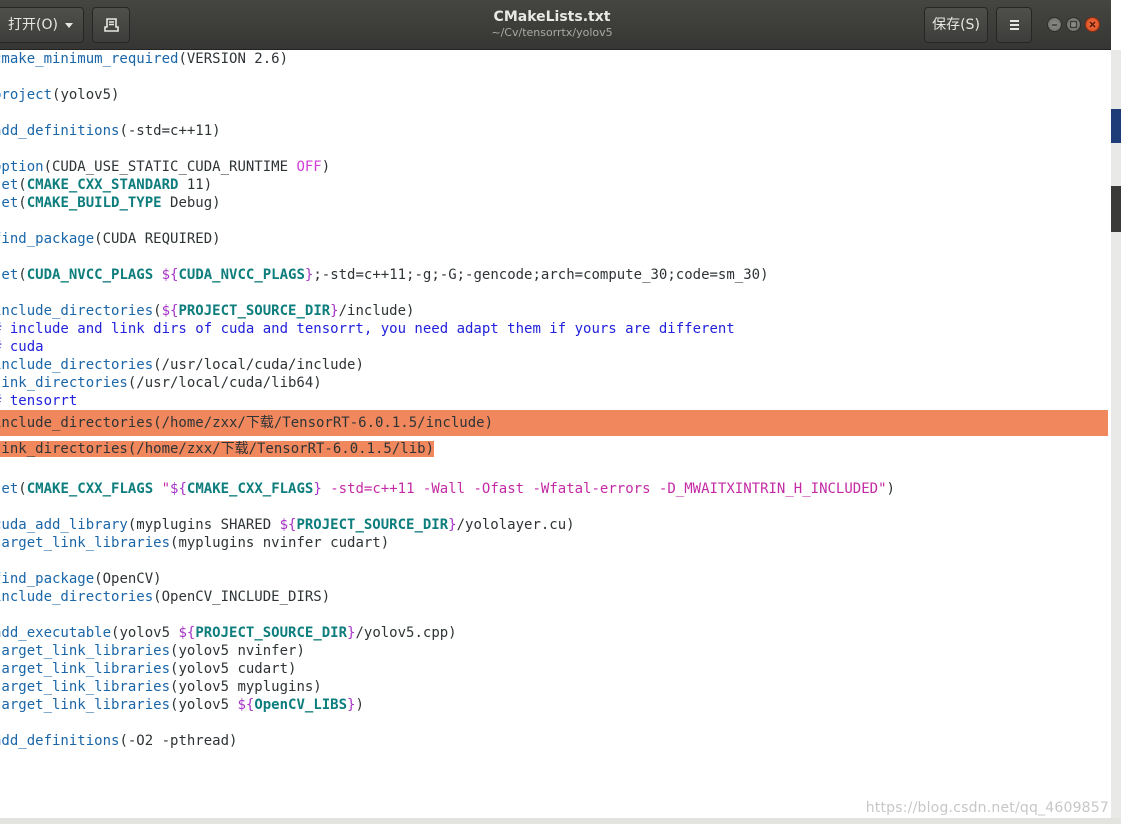 Image resolution: width=1121 pixels, height=824 pixels. Describe the element at coordinates (224, 383) in the screenshot. I see `code-token: (/usr/local/cuda/lib64)` at that location.